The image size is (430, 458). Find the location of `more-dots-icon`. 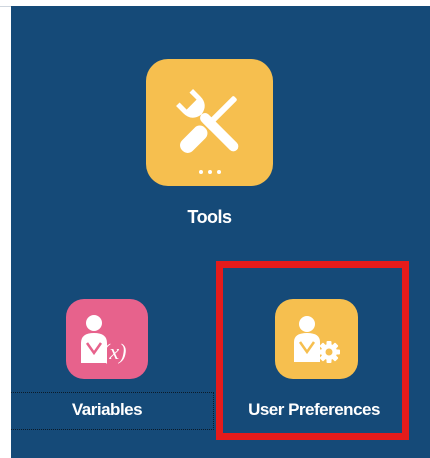

more-dots-icon is located at coordinates (209, 172).